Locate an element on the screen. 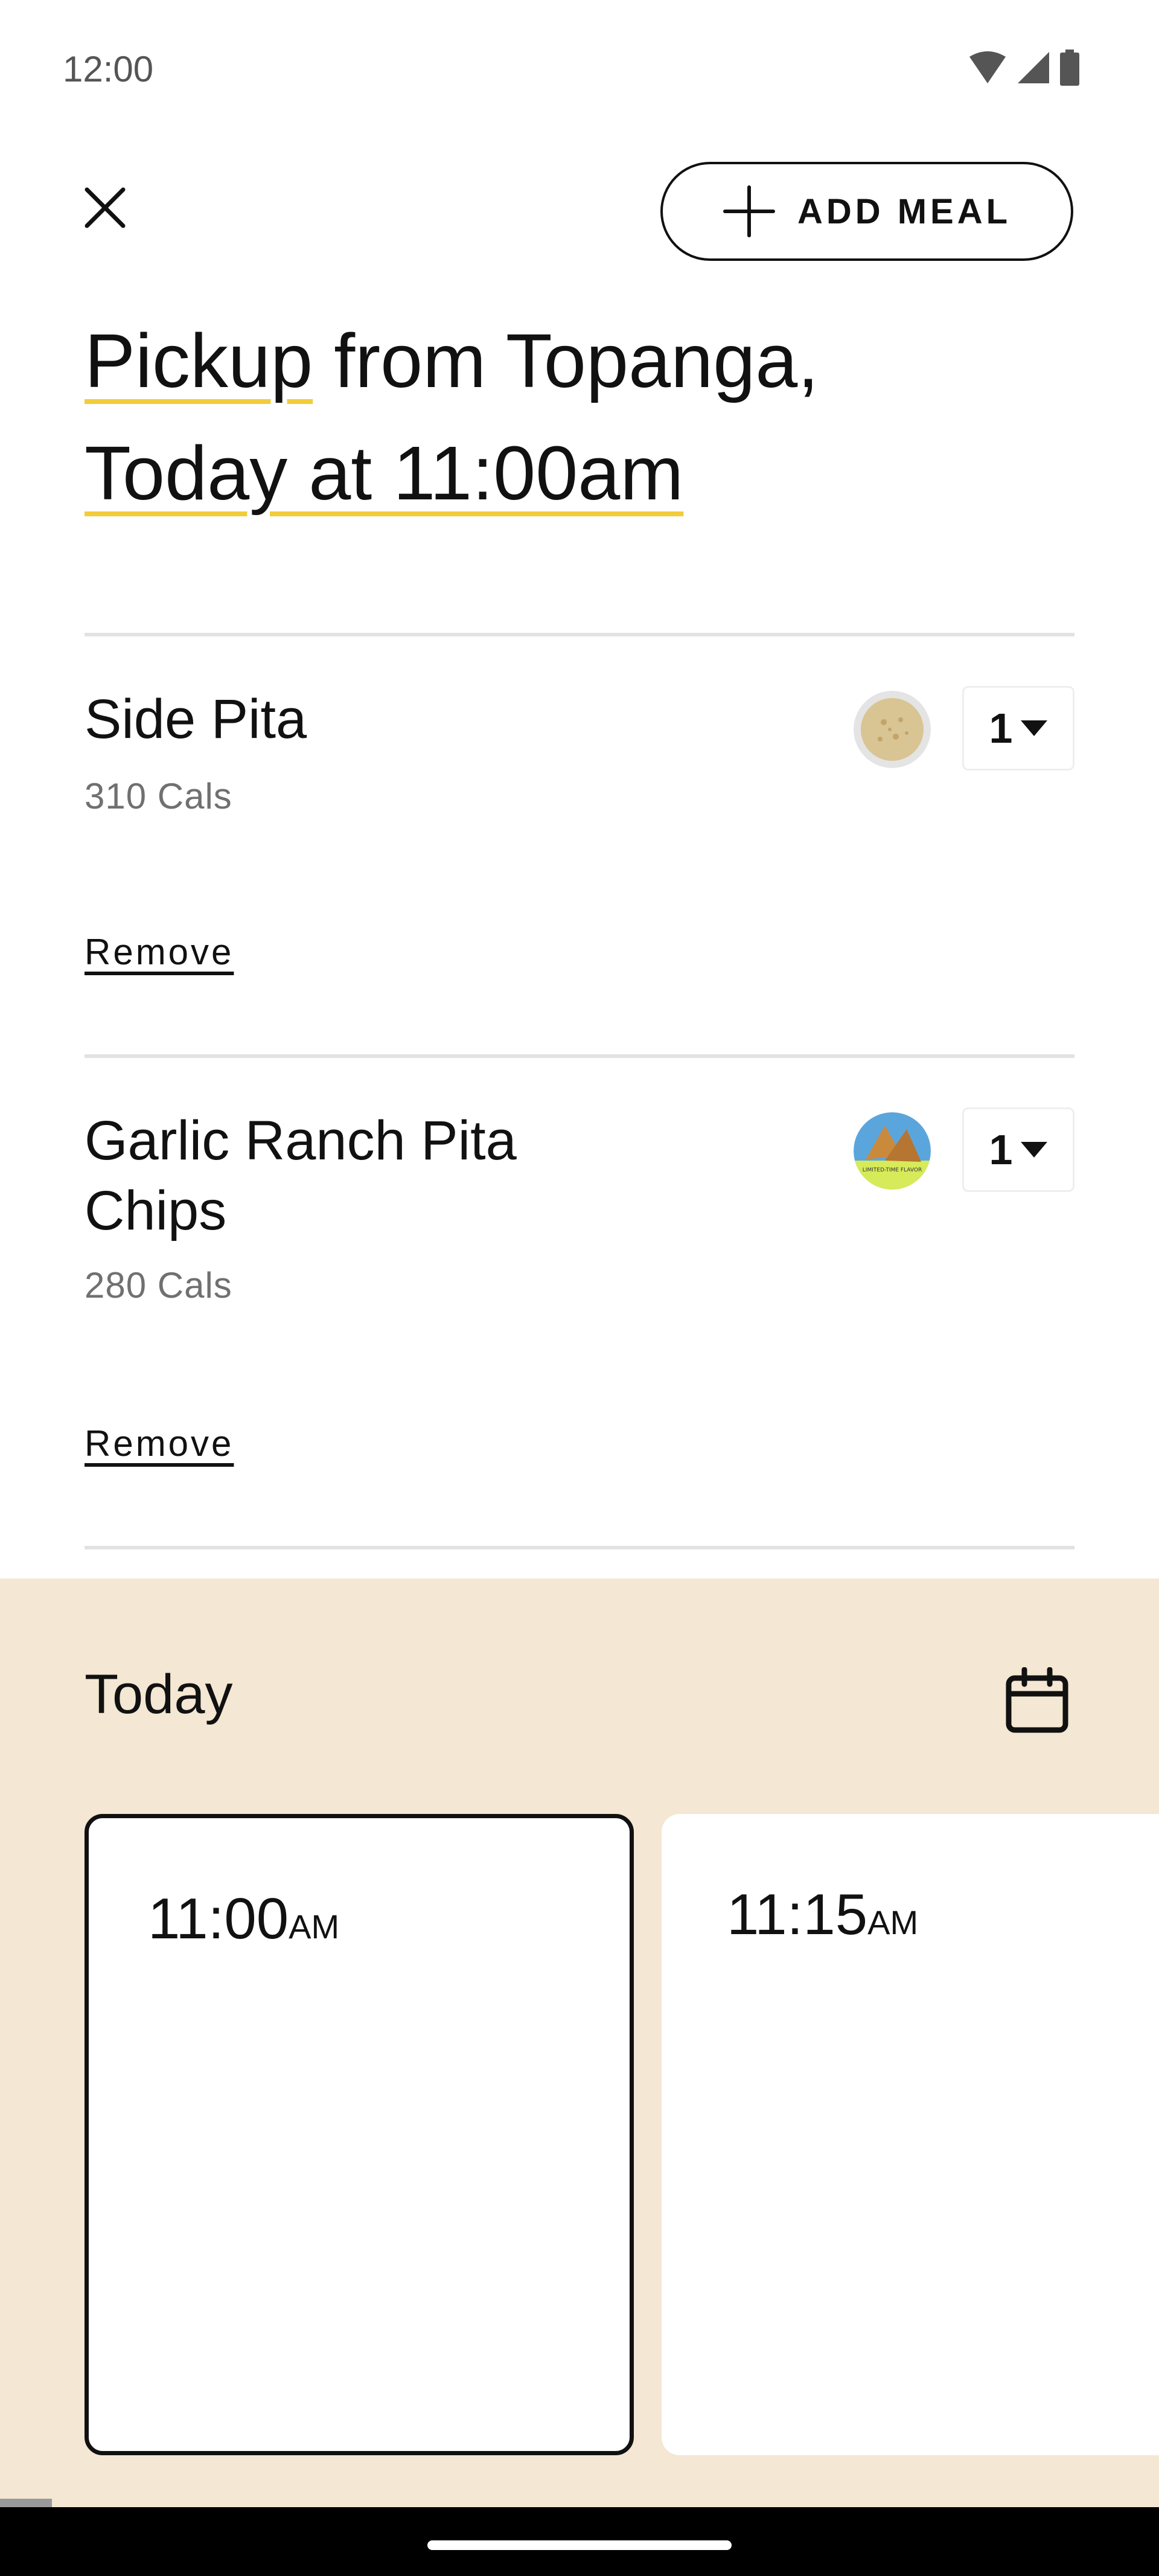 The width and height of the screenshot is (1159, 2576). close-button is located at coordinates (105, 207).